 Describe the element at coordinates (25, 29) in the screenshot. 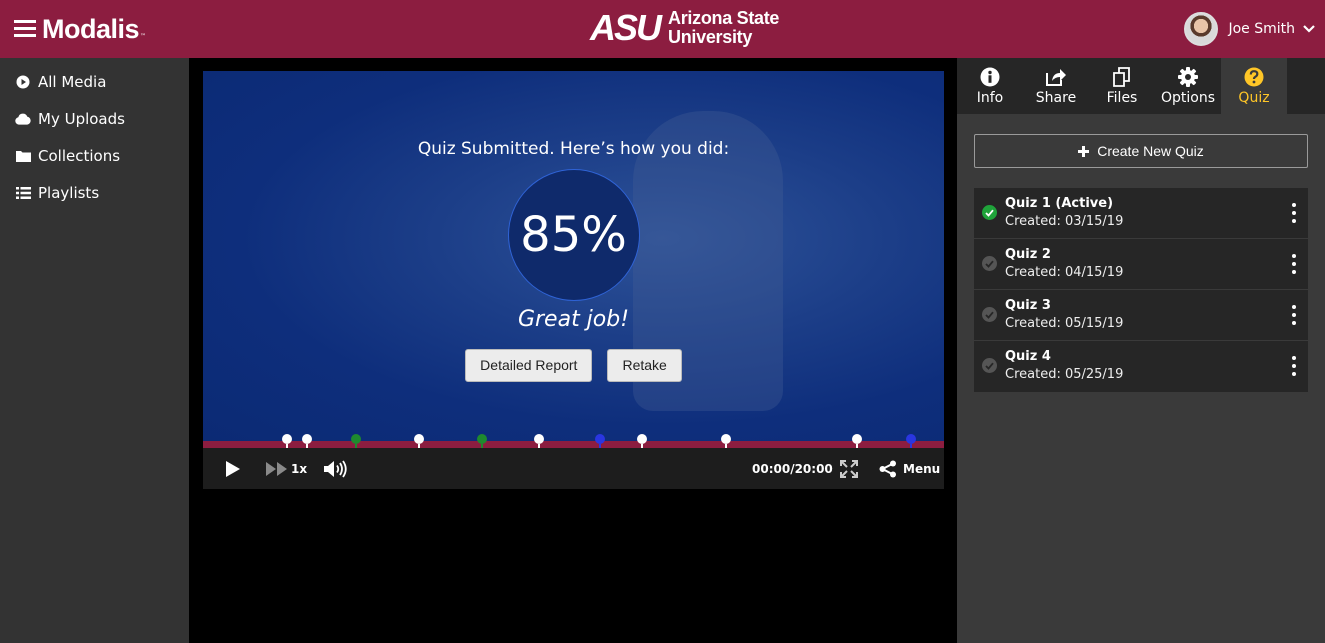

I see `hamburger-menu-icon` at that location.